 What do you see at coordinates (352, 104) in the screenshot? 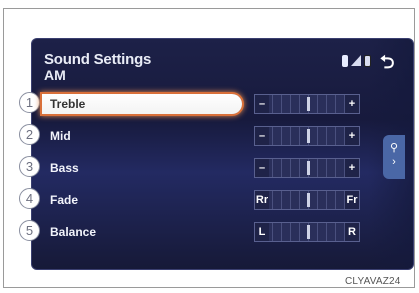
I see `treble-increase: +` at bounding box center [352, 104].